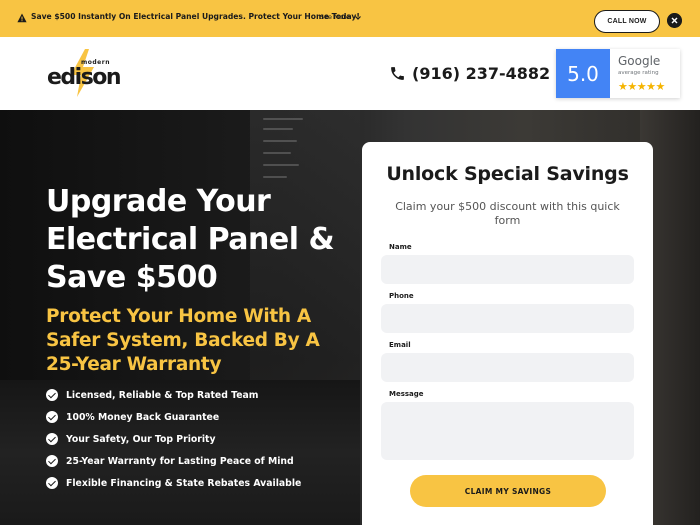 The width and height of the screenshot is (700, 525). Describe the element at coordinates (507, 431) in the screenshot. I see `message-field` at that location.